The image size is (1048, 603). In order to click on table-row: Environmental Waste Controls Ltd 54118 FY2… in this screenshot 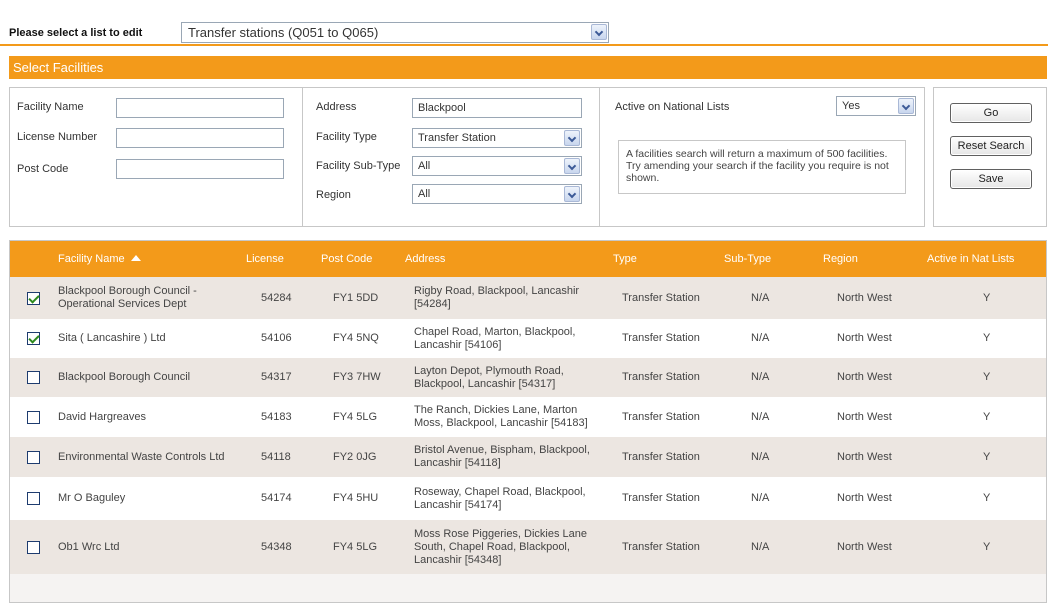, I will do `click(528, 457)`.